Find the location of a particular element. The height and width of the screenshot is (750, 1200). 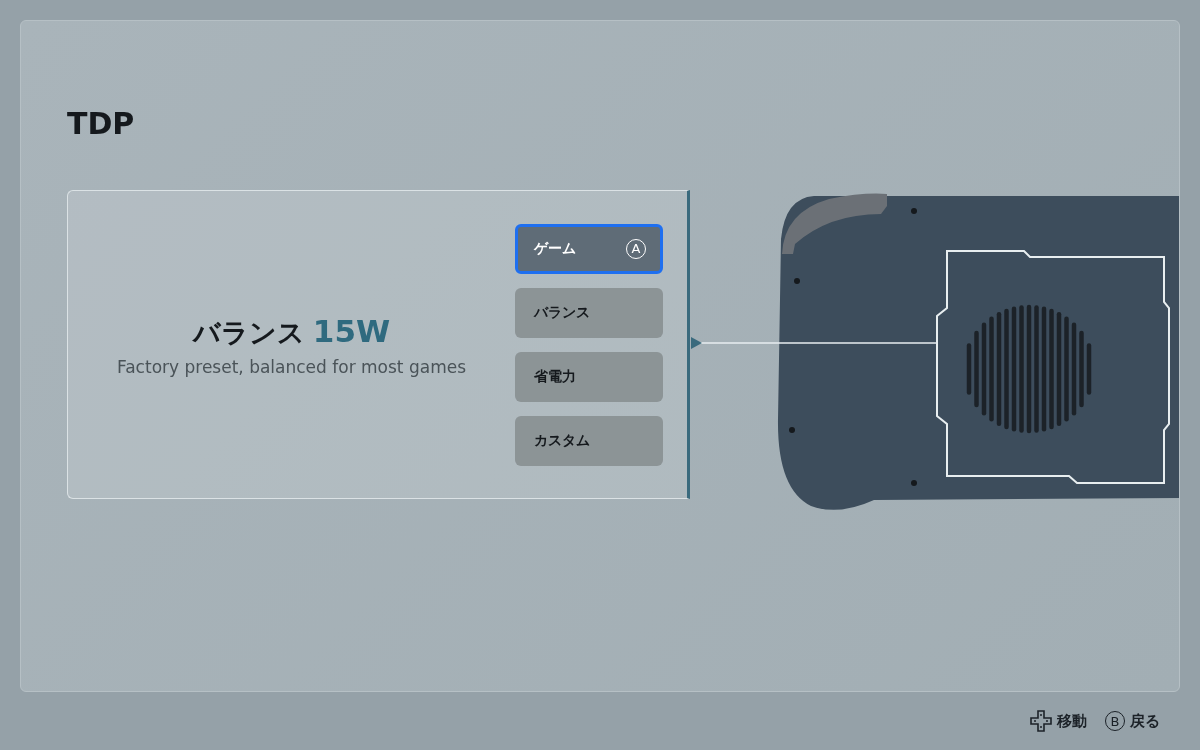

preset-wattage: 15W is located at coordinates (351, 330).